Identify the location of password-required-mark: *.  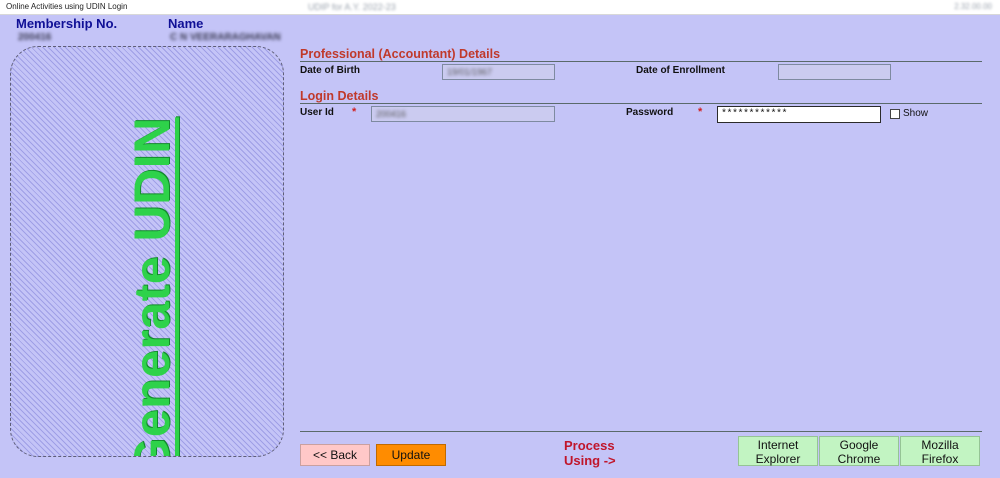
(700, 112).